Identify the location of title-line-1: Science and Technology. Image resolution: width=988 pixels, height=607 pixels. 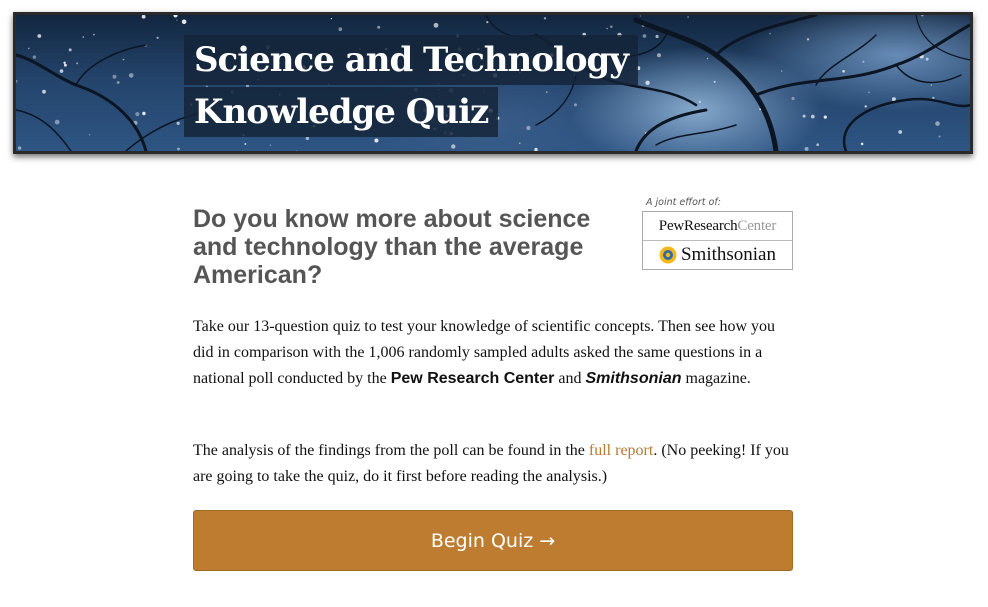
(411, 60).